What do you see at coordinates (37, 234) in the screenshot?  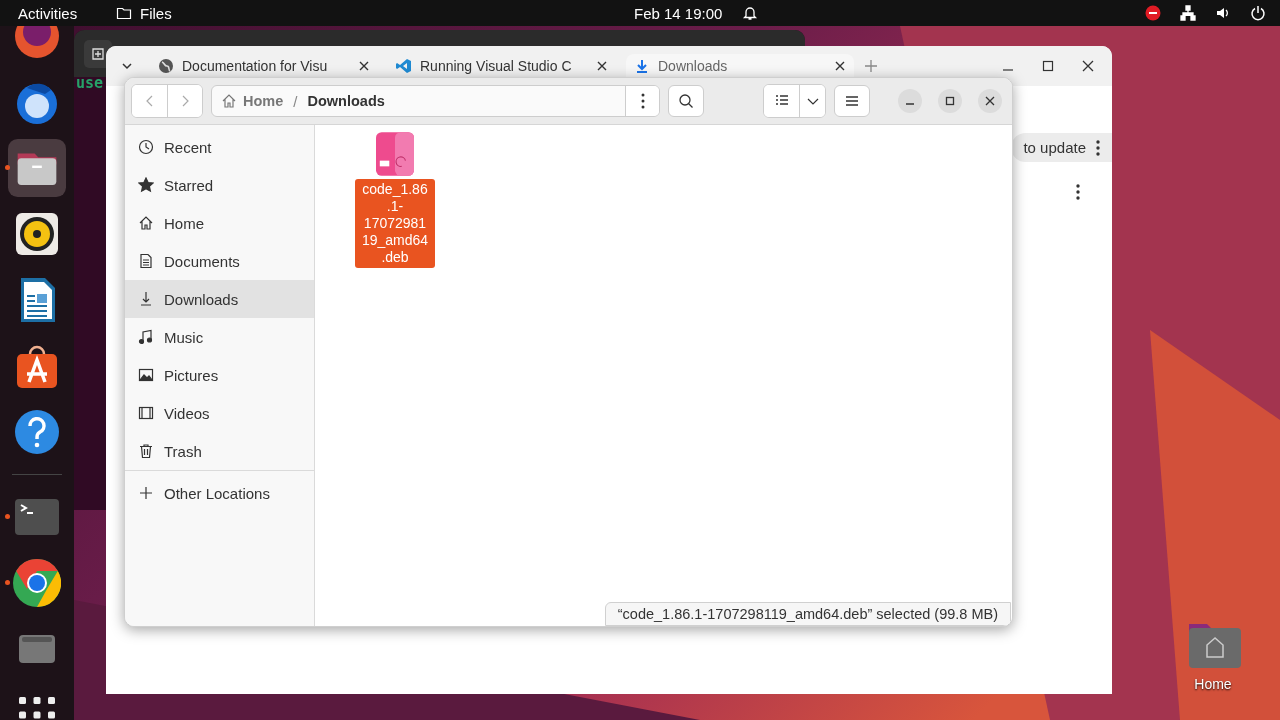 I see `speaker-icon` at bounding box center [37, 234].